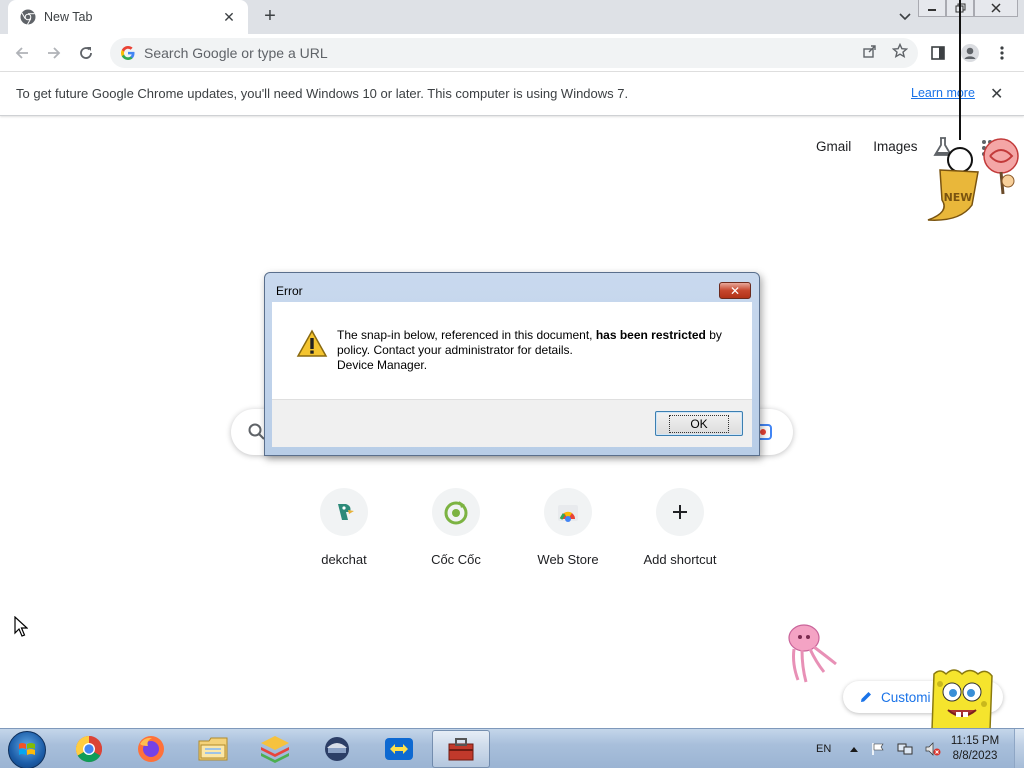 This screenshot has height=768, width=1024. What do you see at coordinates (905, 749) in the screenshot?
I see `network-icon` at bounding box center [905, 749].